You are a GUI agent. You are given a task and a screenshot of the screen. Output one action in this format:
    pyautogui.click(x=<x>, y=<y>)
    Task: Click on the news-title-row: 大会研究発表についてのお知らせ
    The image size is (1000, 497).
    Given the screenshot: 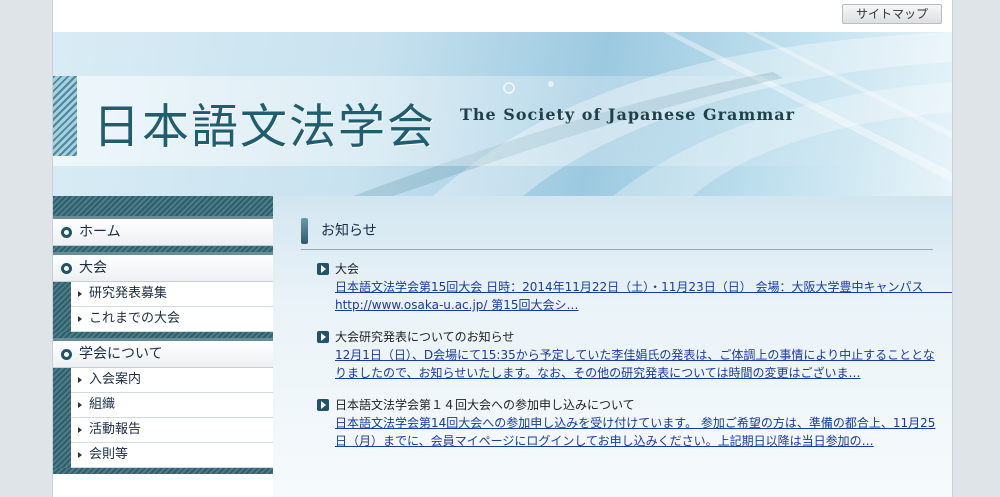 What is the action you would take?
    pyautogui.click(x=627, y=337)
    